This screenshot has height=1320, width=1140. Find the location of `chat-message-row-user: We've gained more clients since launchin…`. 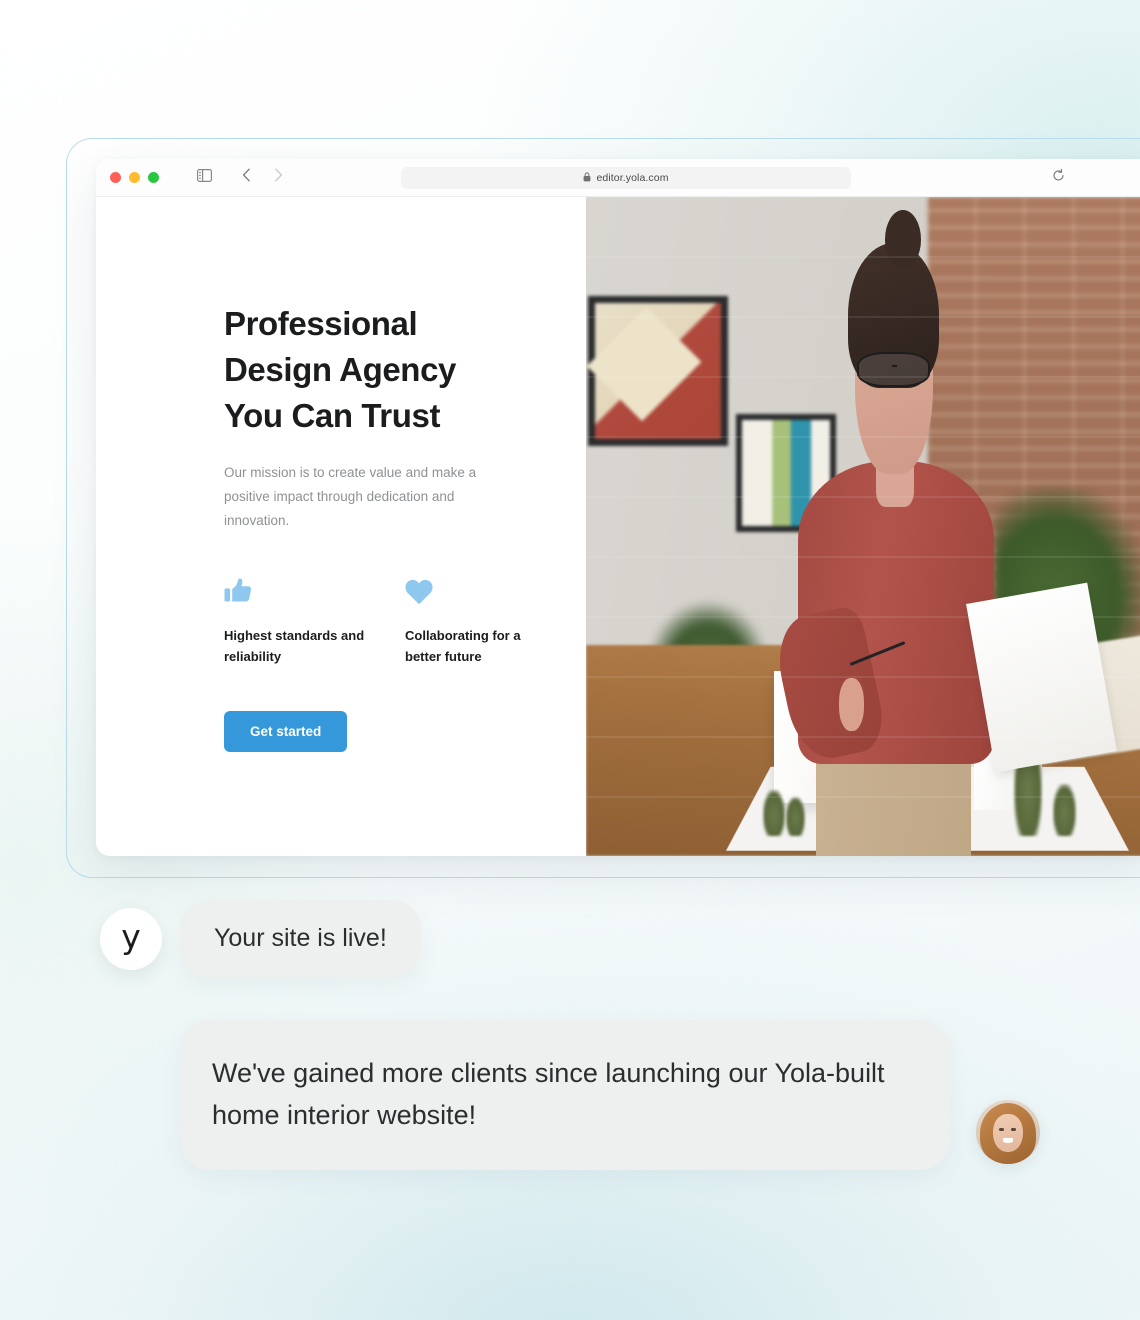

chat-message-row-user: We've gained more clients since launchin… is located at coordinates (610, 1095).